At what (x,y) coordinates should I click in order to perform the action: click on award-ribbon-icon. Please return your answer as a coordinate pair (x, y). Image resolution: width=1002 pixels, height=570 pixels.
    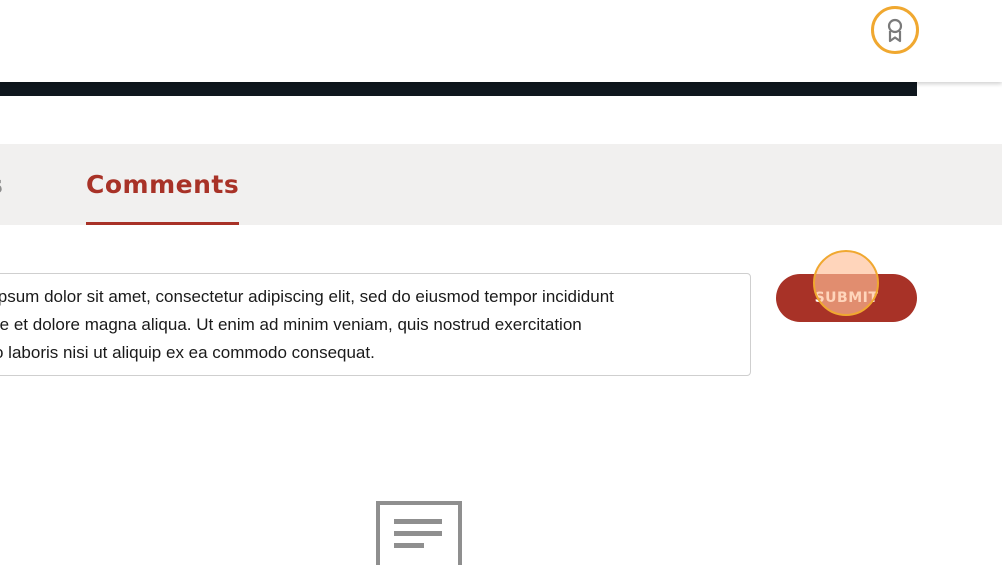
    Looking at the image, I should click on (895, 30).